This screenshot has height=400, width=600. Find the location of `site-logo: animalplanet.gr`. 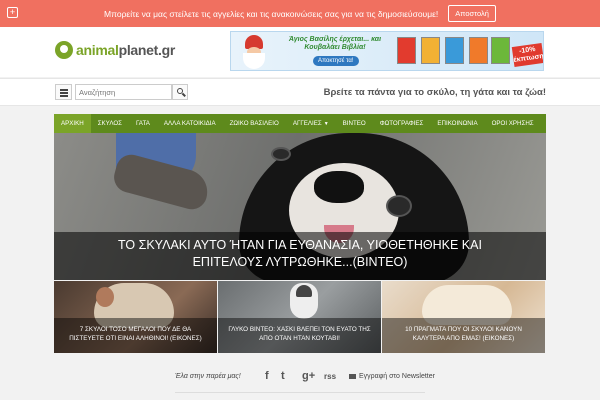

site-logo: animalplanet.gr is located at coordinates (115, 50).